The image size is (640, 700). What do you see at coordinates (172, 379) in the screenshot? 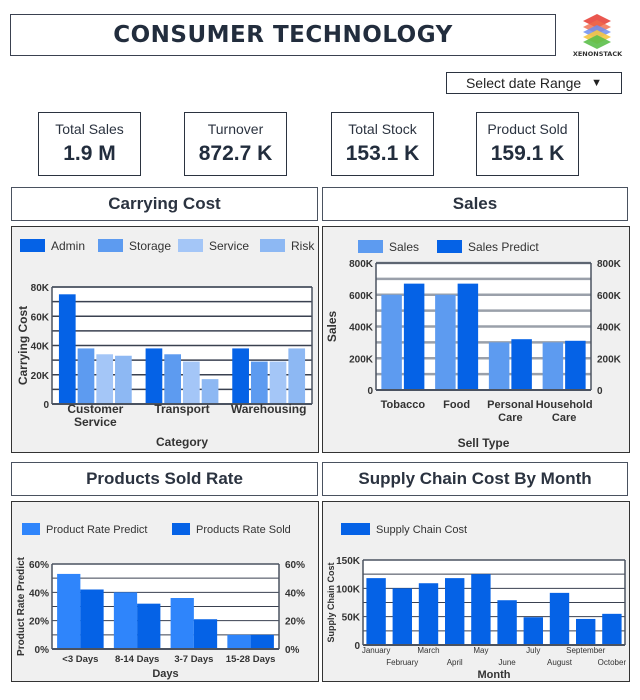
I see `bar-transport-storage` at bounding box center [172, 379].